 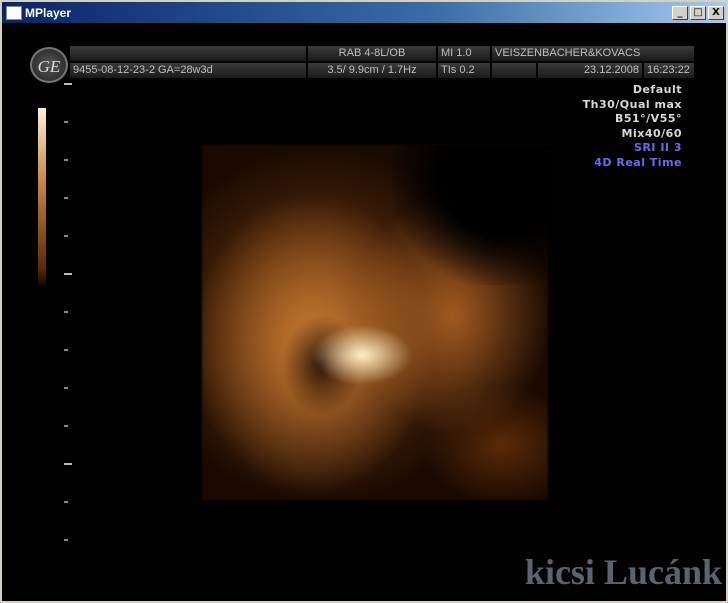 What do you see at coordinates (658, 147) in the screenshot?
I see `setting-line-sri: SRI II 3` at bounding box center [658, 147].